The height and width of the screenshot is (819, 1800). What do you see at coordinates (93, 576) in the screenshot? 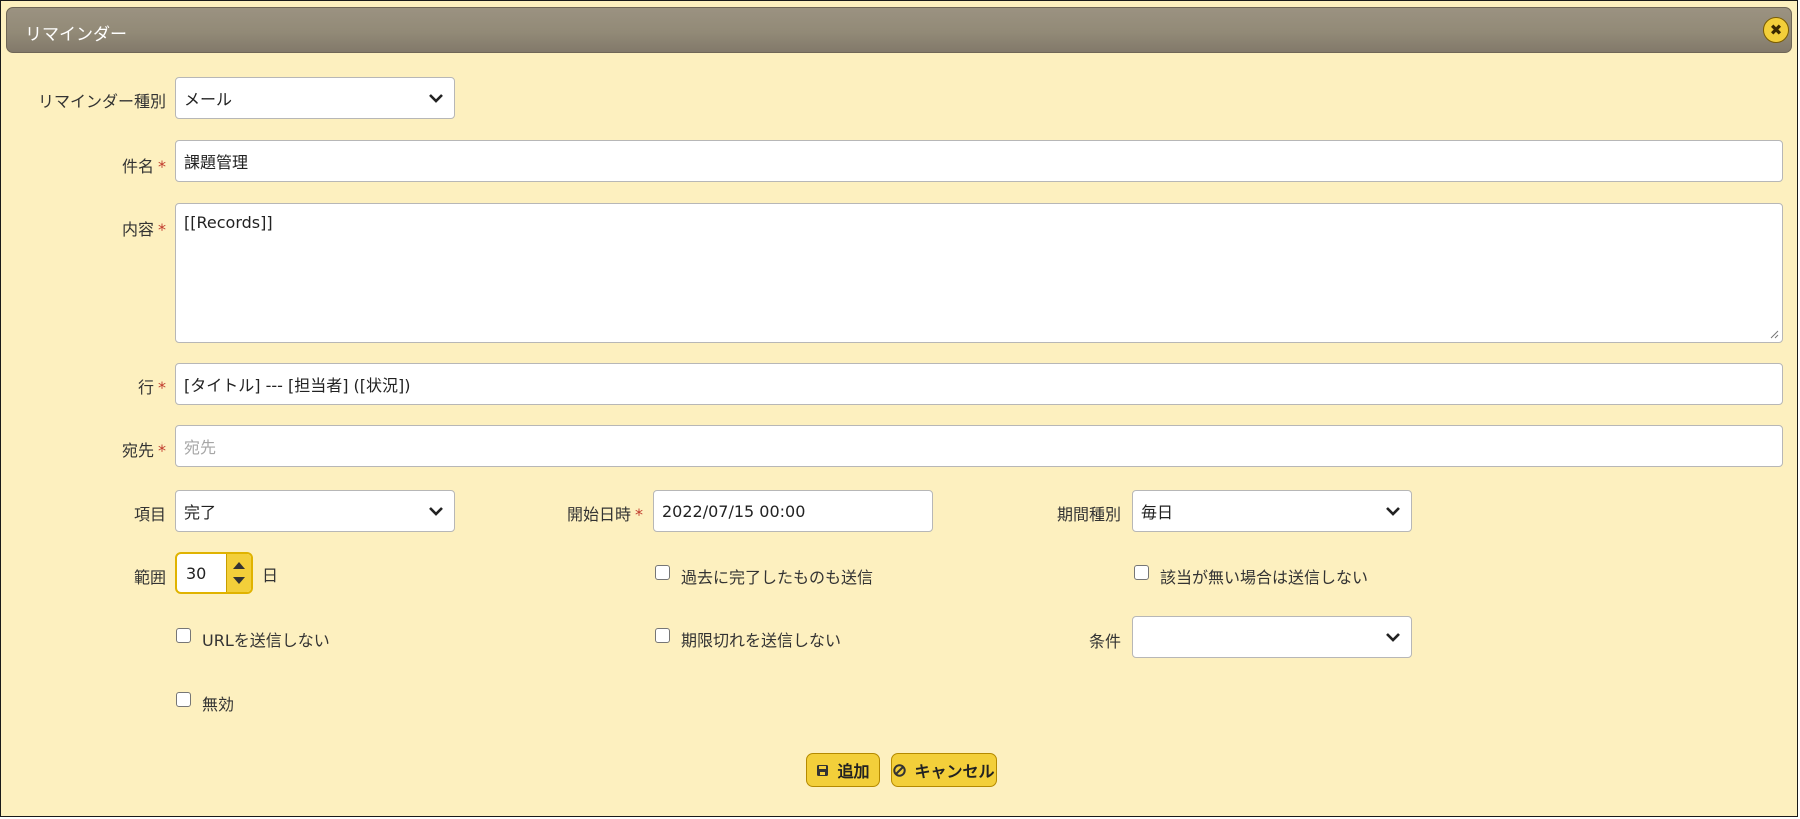
I see `range-label: 範囲` at bounding box center [93, 576].